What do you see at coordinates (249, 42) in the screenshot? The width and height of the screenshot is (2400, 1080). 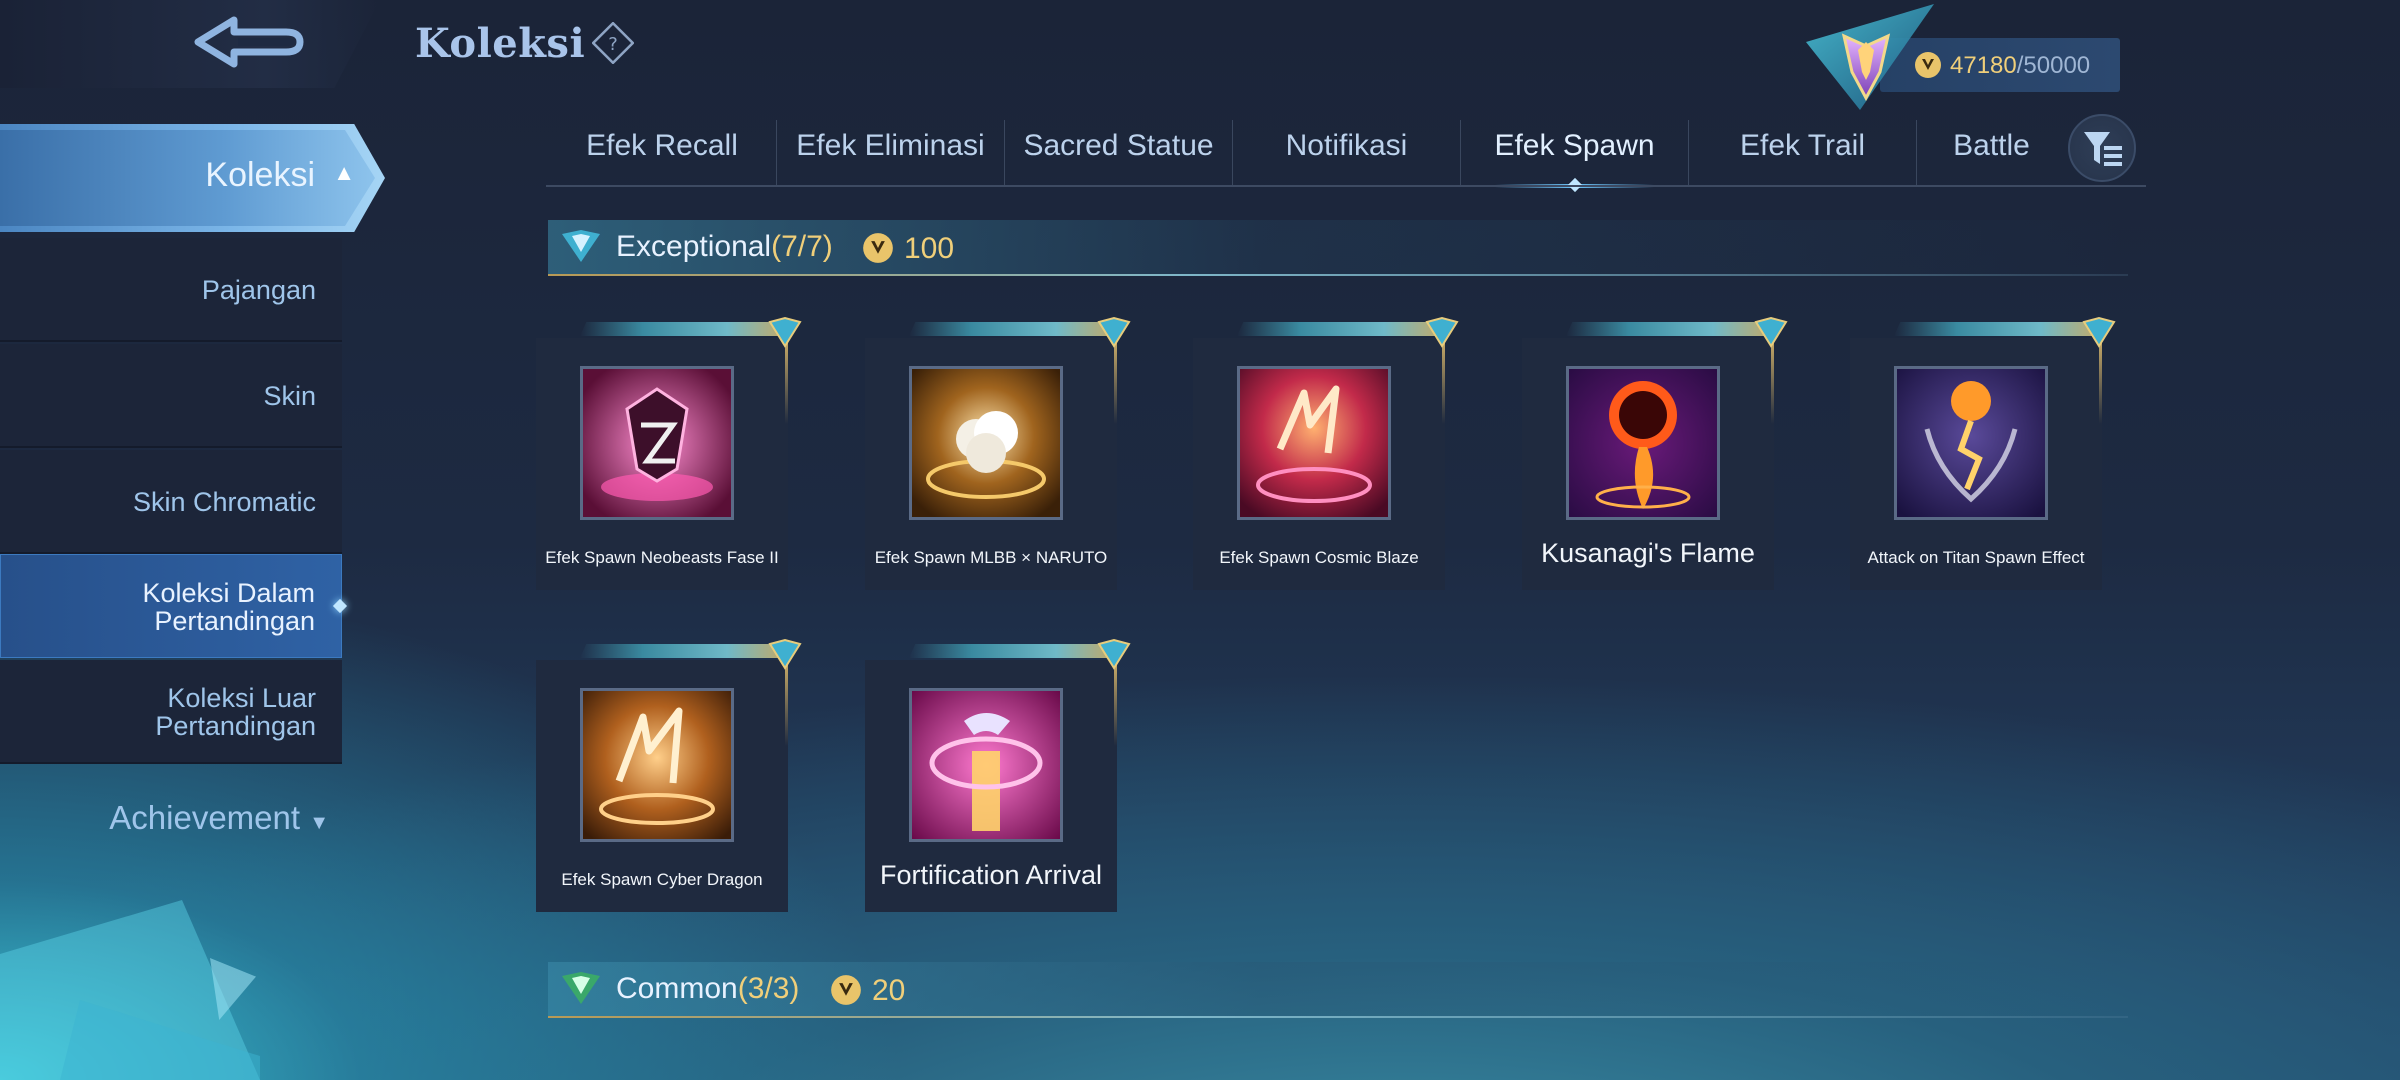 I see `back-arrow-icon` at bounding box center [249, 42].